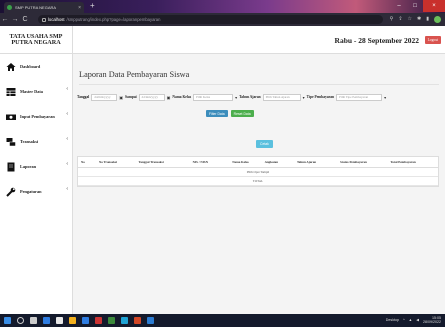  I want to click on desktop-label: Desktop, so click(392, 320).